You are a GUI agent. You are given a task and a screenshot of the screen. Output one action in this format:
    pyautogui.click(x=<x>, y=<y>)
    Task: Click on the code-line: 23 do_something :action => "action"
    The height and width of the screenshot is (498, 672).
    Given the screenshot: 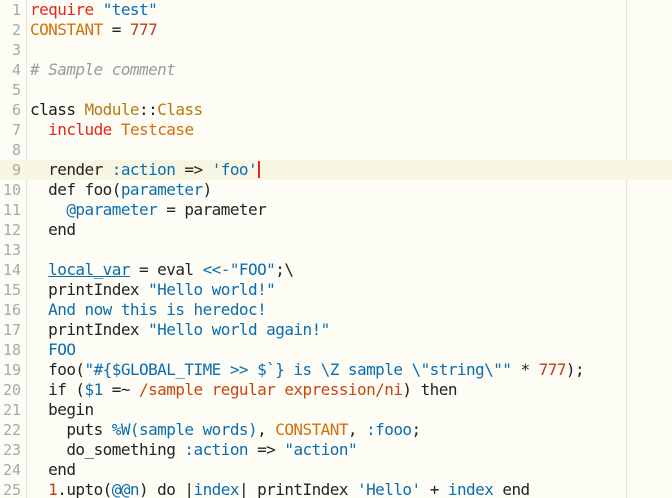 What is the action you would take?
    pyautogui.click(x=336, y=450)
    